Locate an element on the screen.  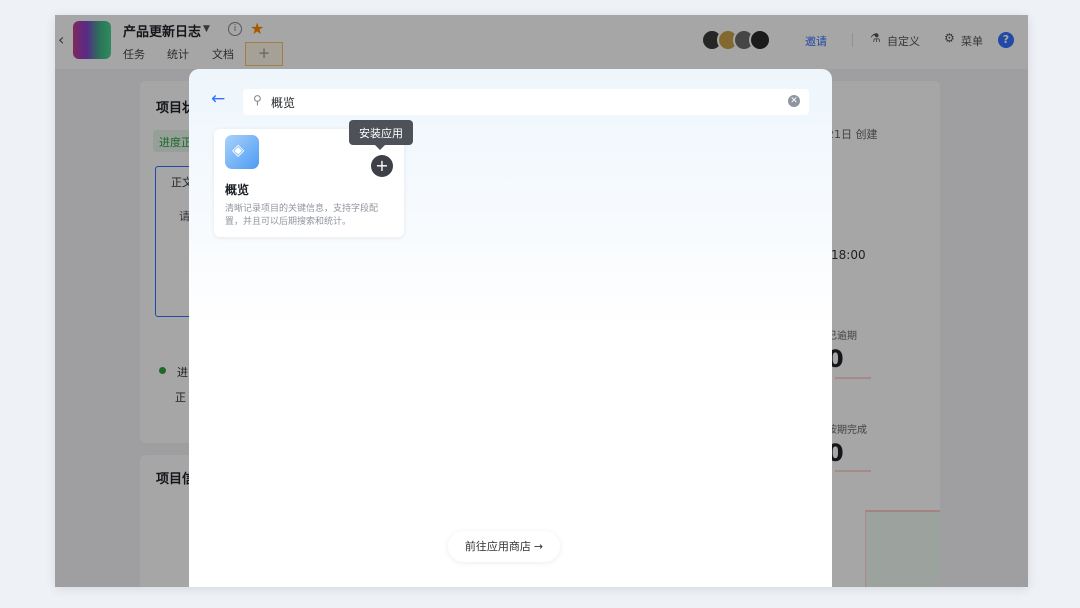
tooltip: 安装应用 is located at coordinates (381, 132).